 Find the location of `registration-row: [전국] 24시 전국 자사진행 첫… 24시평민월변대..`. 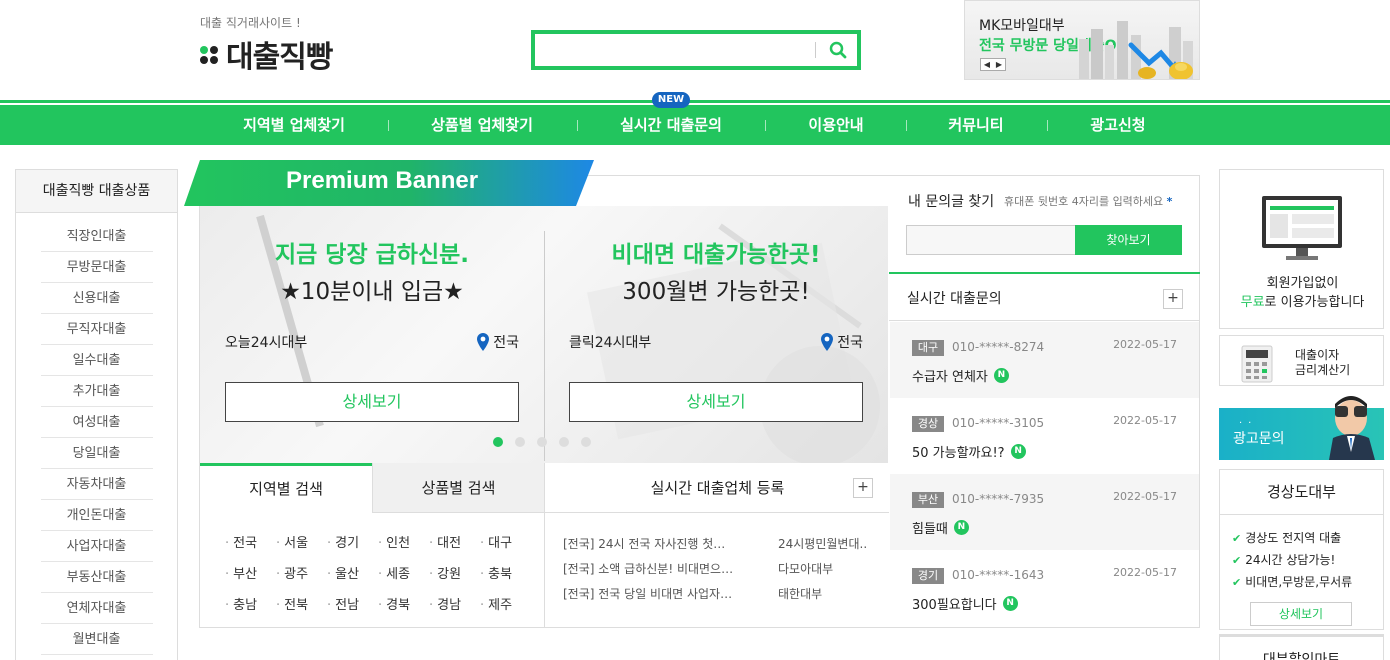

registration-row: [전국] 24시 전국 자사진행 첫… 24시평민월변대.. is located at coordinates (718, 543).